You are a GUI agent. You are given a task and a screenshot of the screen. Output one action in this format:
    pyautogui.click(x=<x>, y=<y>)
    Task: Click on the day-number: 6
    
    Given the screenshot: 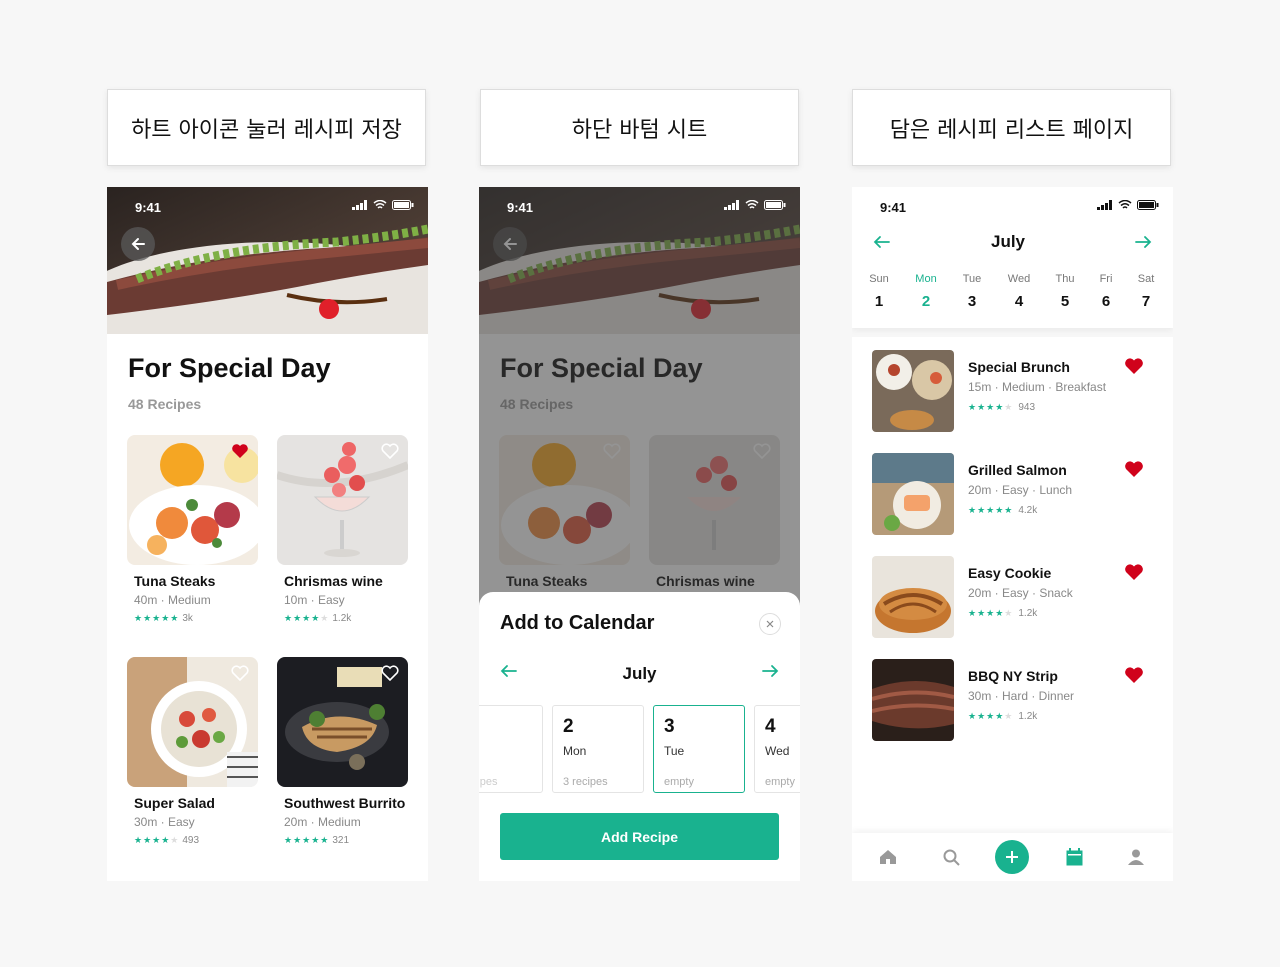 What is the action you would take?
    pyautogui.click(x=1106, y=301)
    